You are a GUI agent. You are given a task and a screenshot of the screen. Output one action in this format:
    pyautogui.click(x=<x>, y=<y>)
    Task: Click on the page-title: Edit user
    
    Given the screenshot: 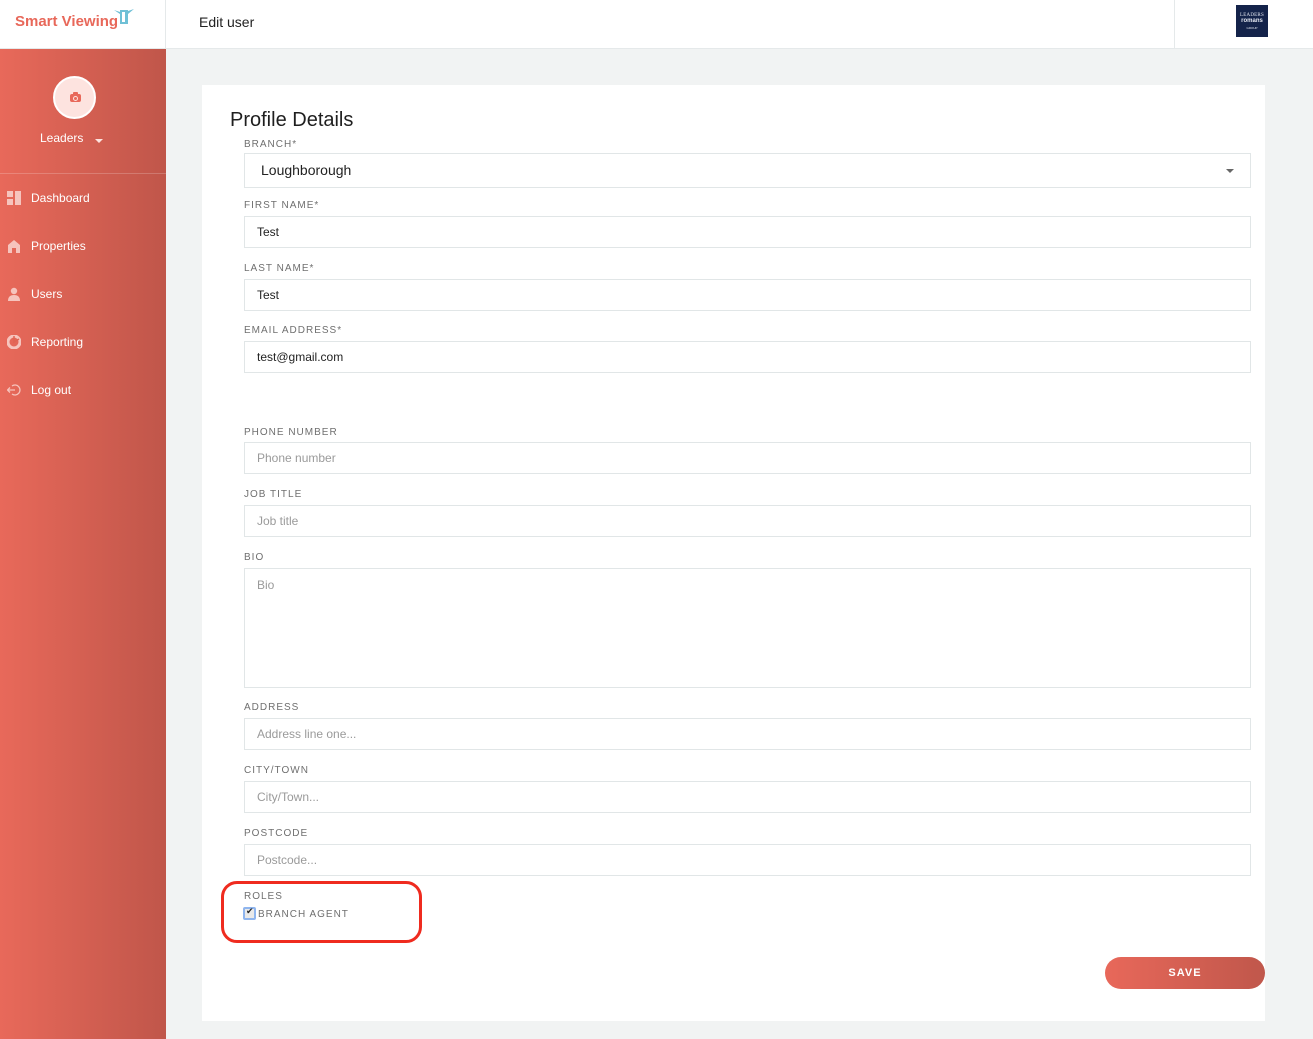 What is the action you would take?
    pyautogui.click(x=227, y=22)
    